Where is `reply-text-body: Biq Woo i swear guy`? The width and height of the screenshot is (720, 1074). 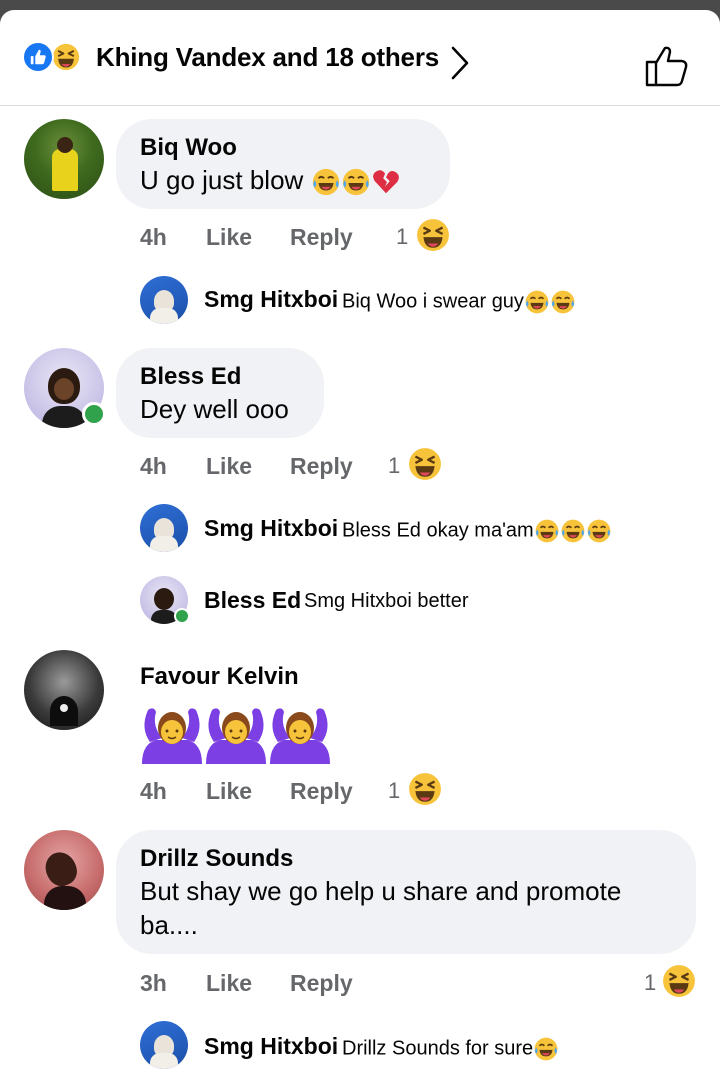 reply-text-body: Biq Woo i swear guy is located at coordinates (433, 301).